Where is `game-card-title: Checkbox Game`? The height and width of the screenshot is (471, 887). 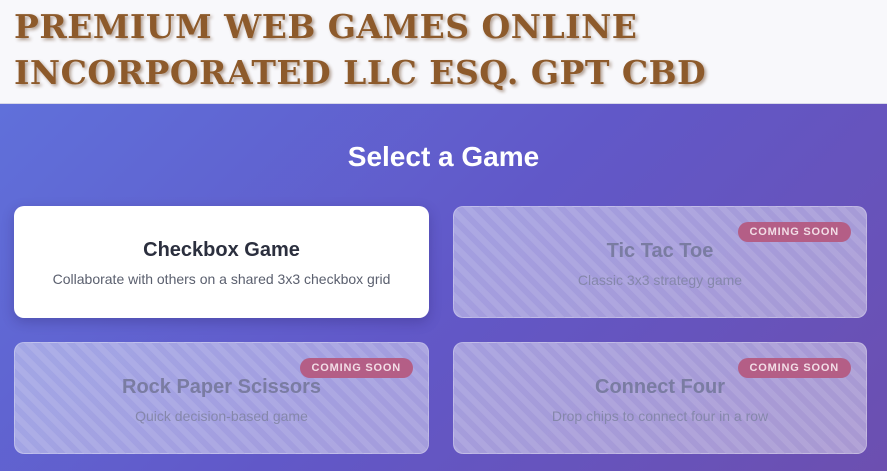 game-card-title: Checkbox Game is located at coordinates (221, 250).